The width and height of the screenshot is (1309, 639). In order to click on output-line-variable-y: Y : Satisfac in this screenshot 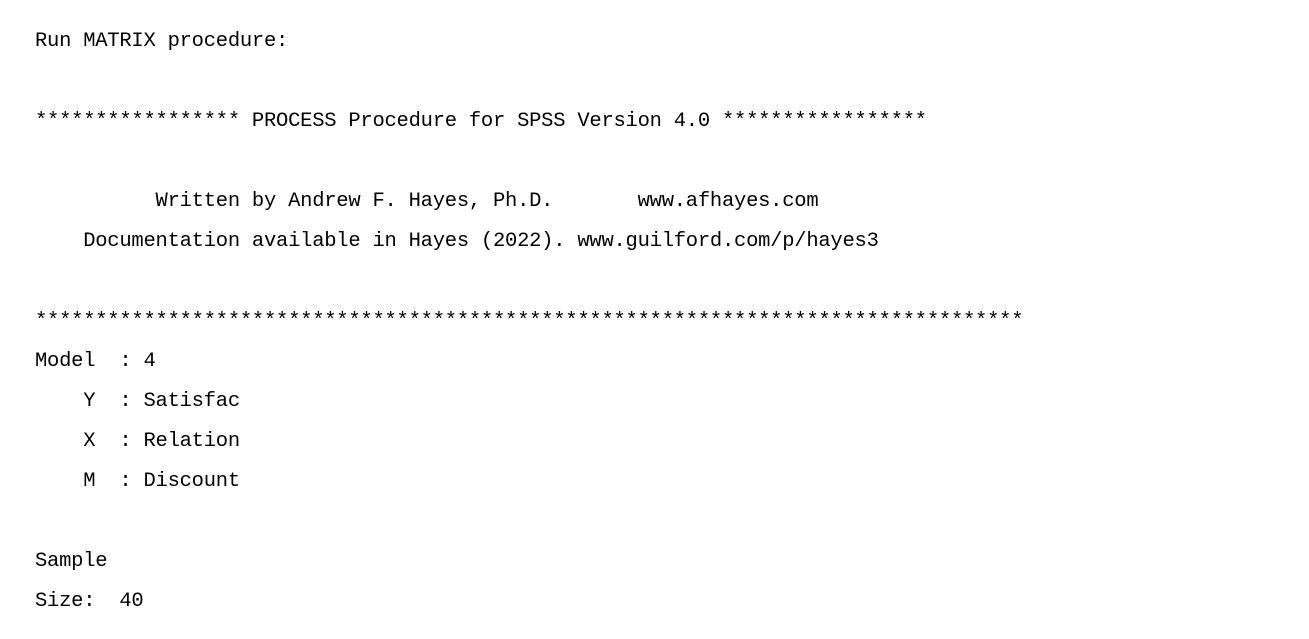, I will do `click(137, 401)`.